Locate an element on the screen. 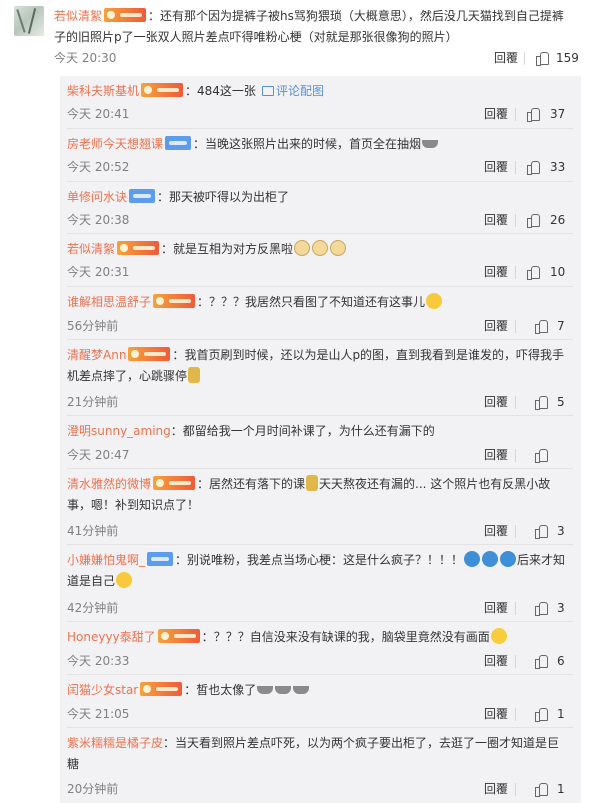 This screenshot has width=589, height=803. reply-username: 柴科夫斯基机 is located at coordinates (103, 91).